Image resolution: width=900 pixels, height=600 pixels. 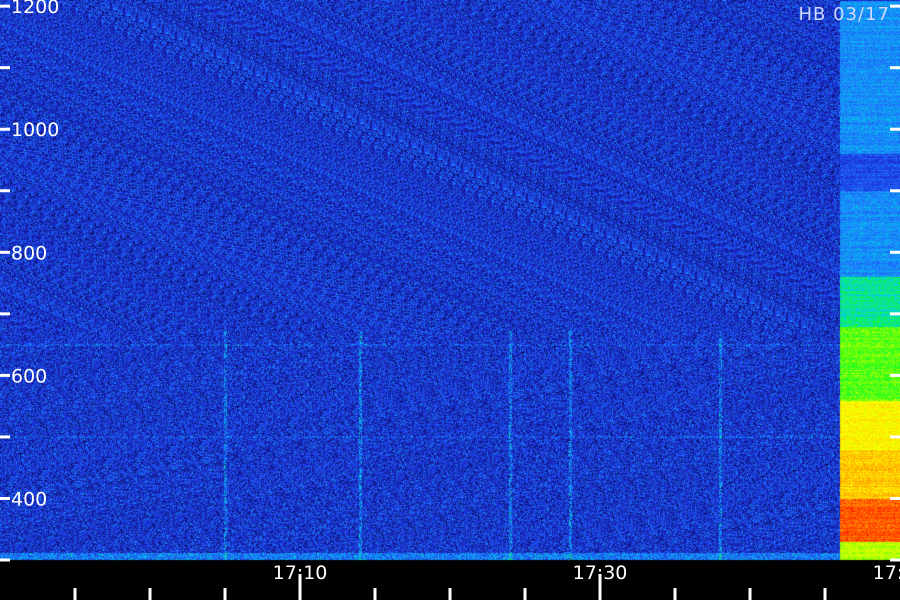 I want to click on x-tick-label: 17:30, so click(x=600, y=573).